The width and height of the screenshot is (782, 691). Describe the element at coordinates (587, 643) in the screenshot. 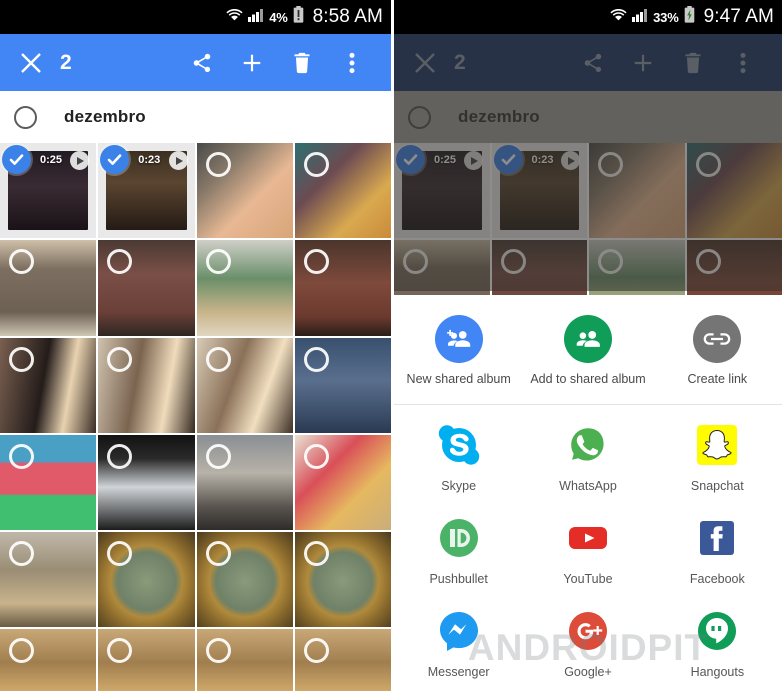

I see `share-app-google-plus: Google+` at that location.